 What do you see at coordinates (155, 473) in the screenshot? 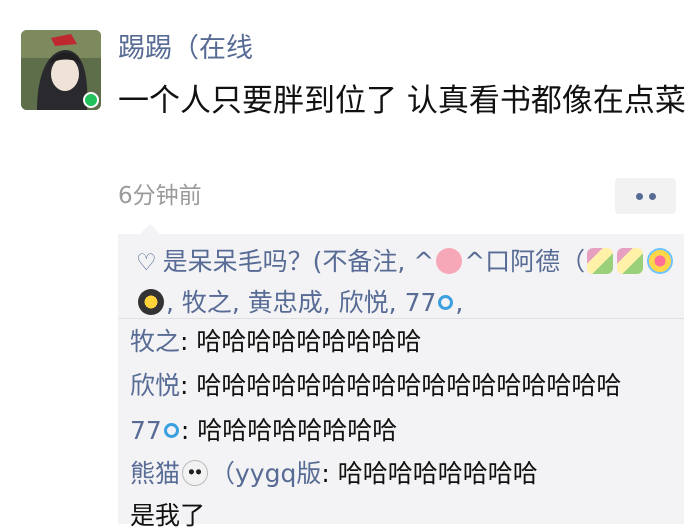
I see `comment-author: 熊猫` at bounding box center [155, 473].